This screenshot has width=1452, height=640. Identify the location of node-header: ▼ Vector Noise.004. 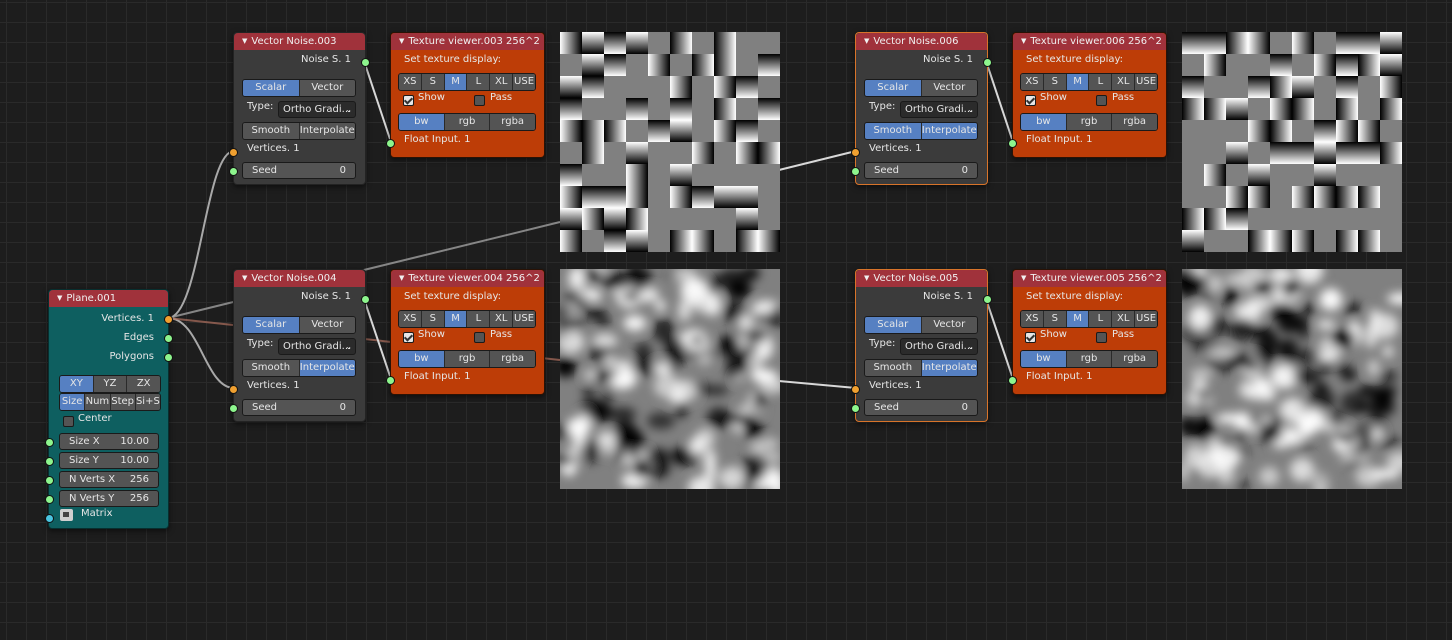
(299, 278).